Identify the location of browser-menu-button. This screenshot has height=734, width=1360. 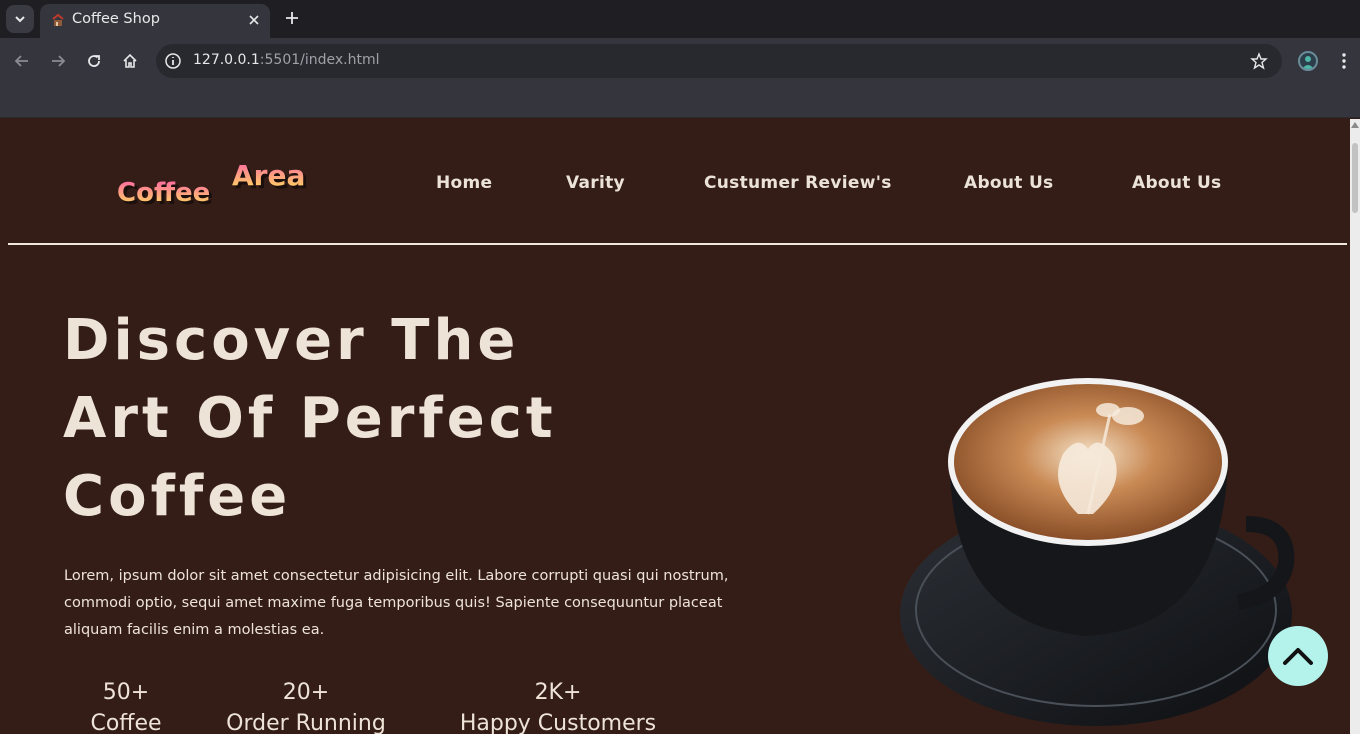
(1344, 61).